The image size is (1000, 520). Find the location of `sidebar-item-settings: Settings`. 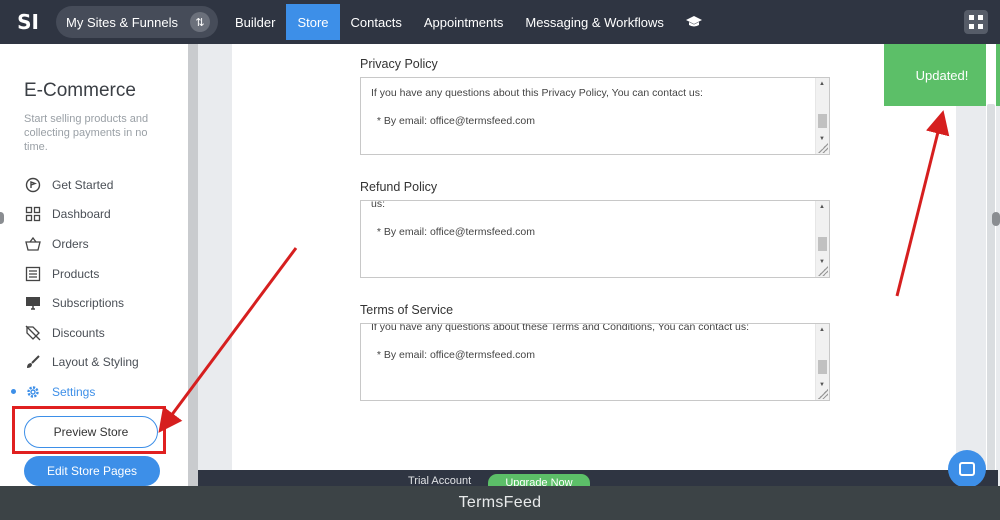

sidebar-item-settings: Settings is located at coordinates (94, 392).